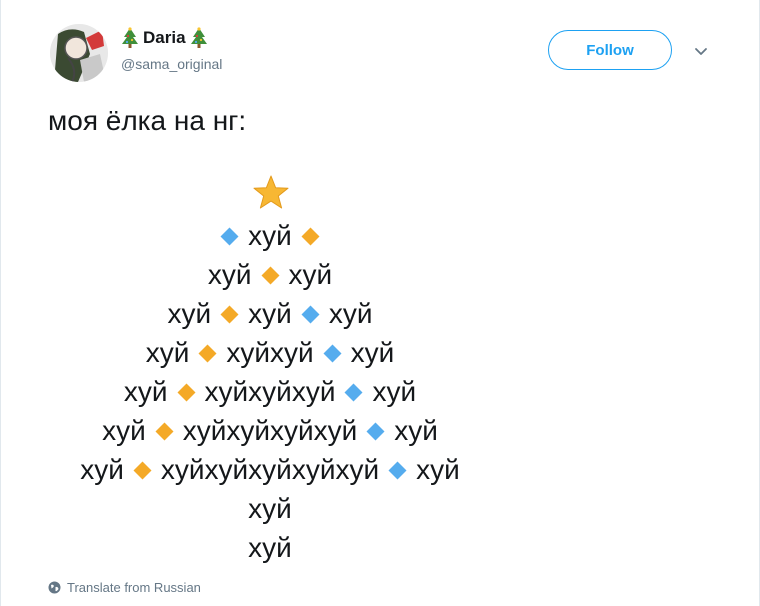 This screenshot has height=606, width=760. I want to click on translate-label: Translate from Russian, so click(134, 587).